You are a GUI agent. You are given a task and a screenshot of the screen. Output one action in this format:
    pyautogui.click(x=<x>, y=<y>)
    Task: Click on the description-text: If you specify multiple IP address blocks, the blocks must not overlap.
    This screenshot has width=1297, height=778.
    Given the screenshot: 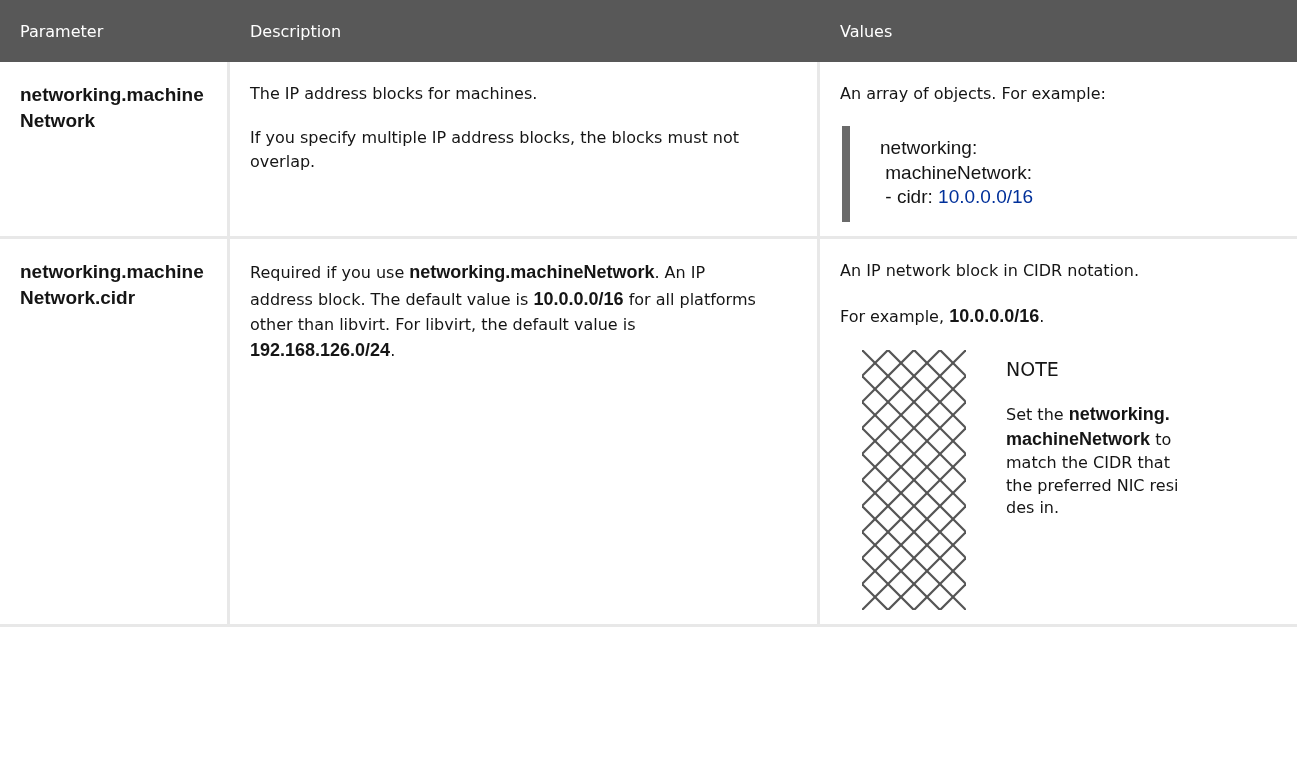 What is the action you would take?
    pyautogui.click(x=495, y=150)
    